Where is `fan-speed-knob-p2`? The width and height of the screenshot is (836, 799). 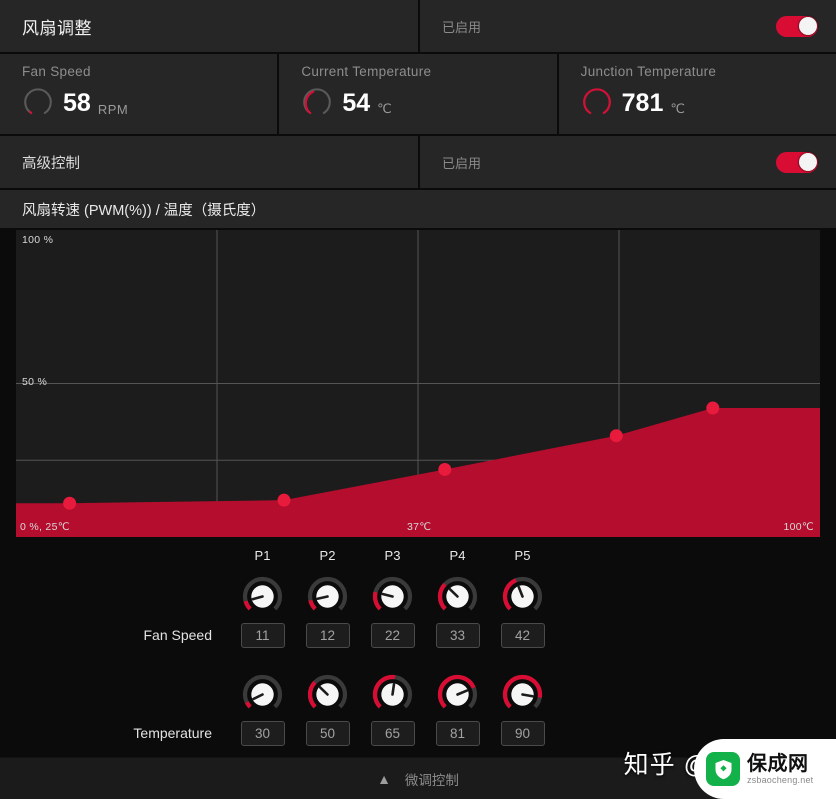 fan-speed-knob-p2 is located at coordinates (327, 596).